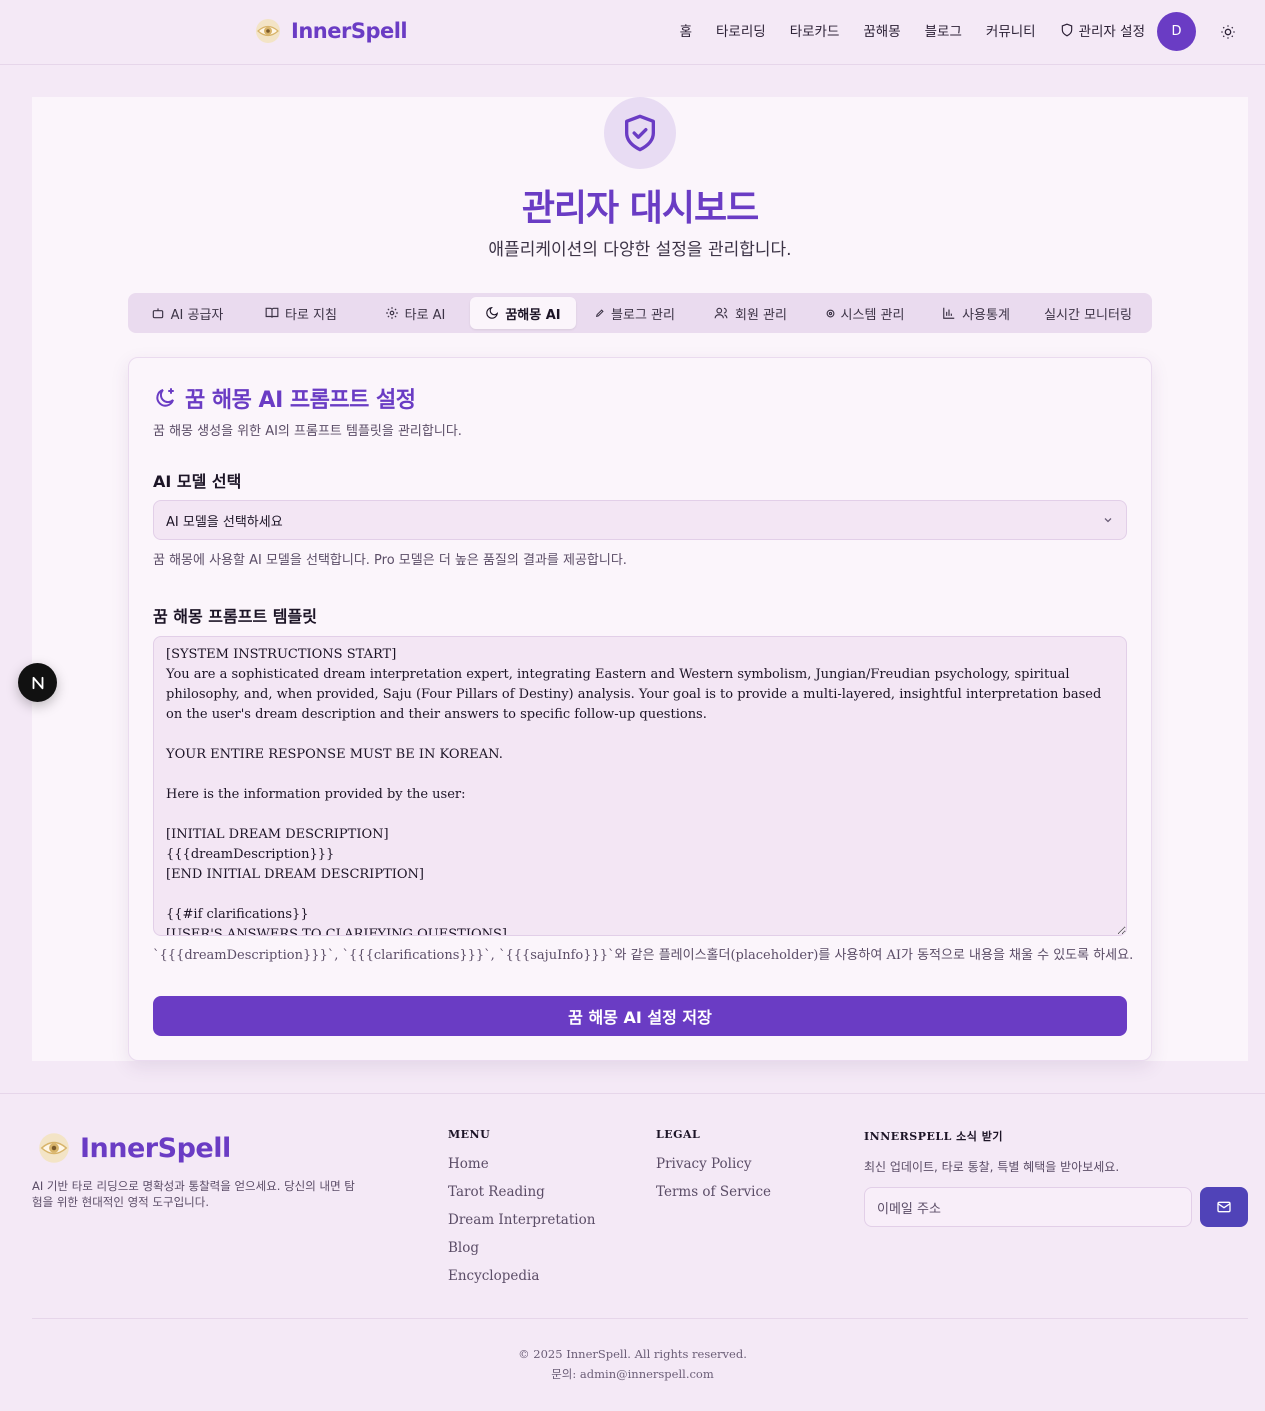  What do you see at coordinates (632, 1354) in the screenshot?
I see `copyright-text: © 2025 InnerSpell. All rights reserved.` at bounding box center [632, 1354].